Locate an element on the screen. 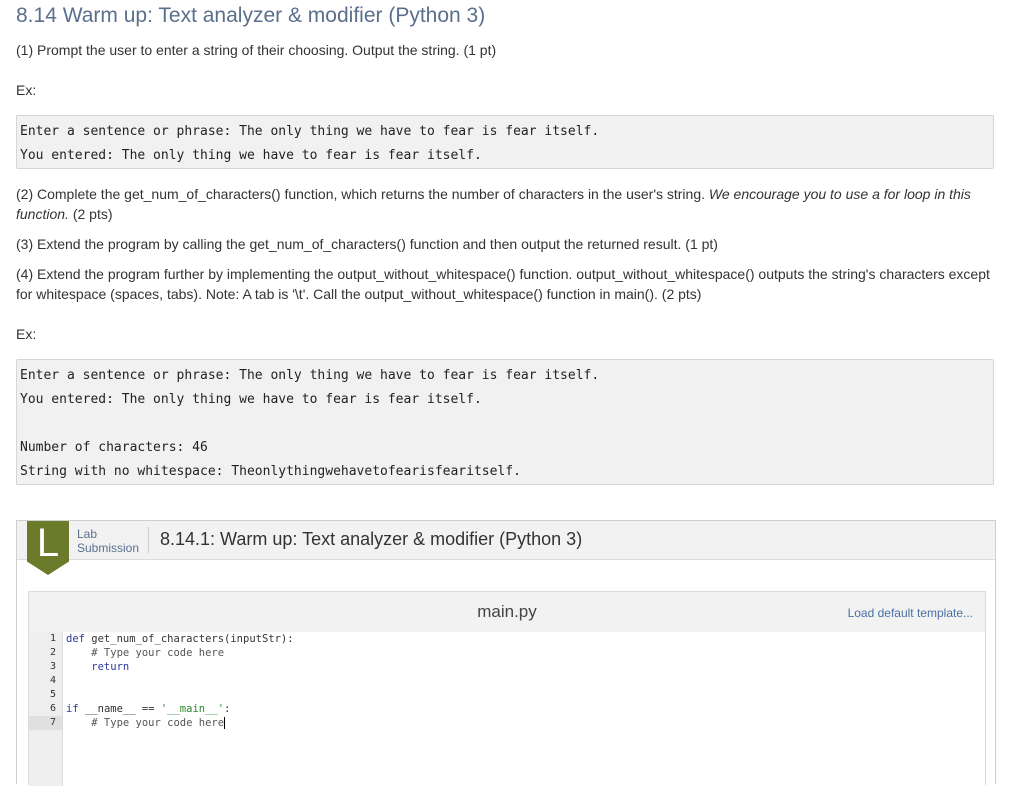  code-text: : is located at coordinates (227, 709).